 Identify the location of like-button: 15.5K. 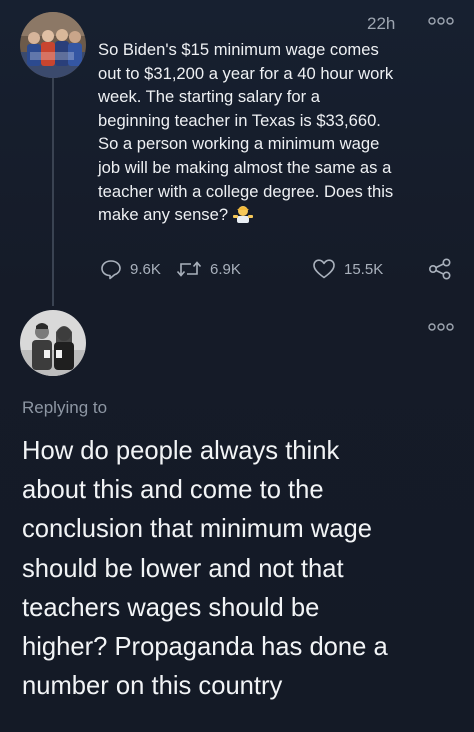
(347, 269).